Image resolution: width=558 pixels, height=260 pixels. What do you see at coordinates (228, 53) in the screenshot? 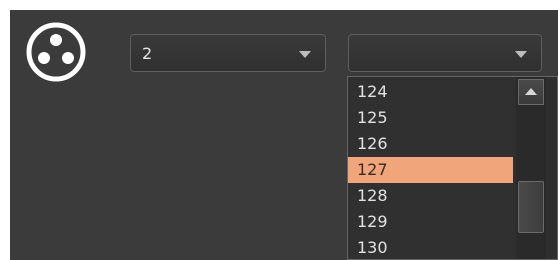
I see `universe-select: 2` at bounding box center [228, 53].